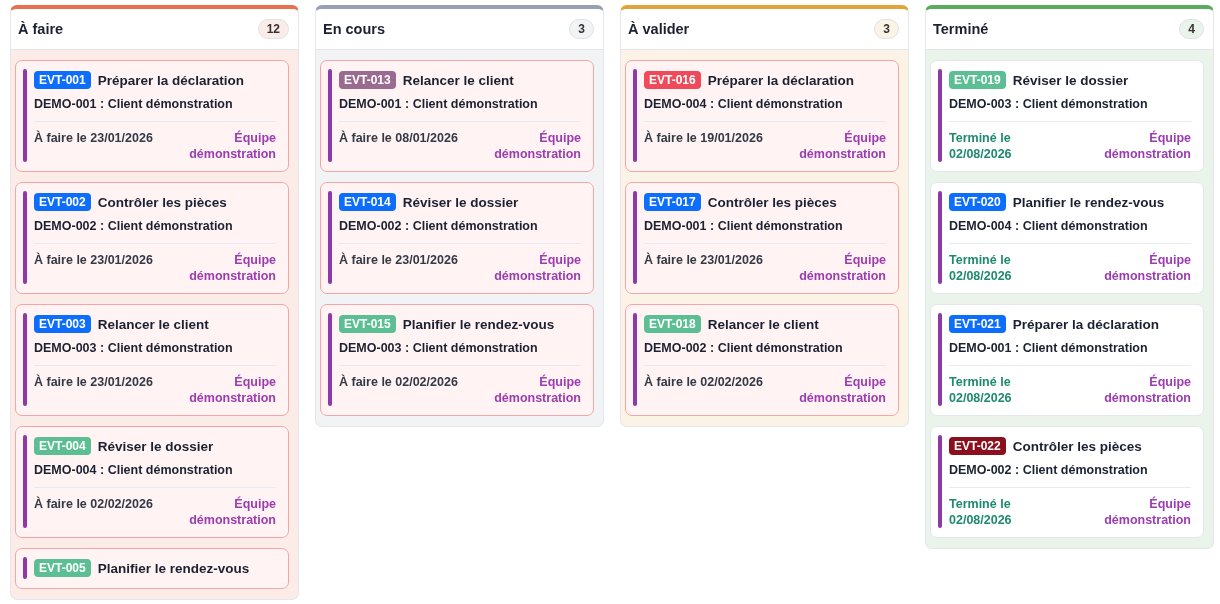 The image size is (1220, 604). Describe the element at coordinates (354, 29) in the screenshot. I see `column-title: En cours` at that location.